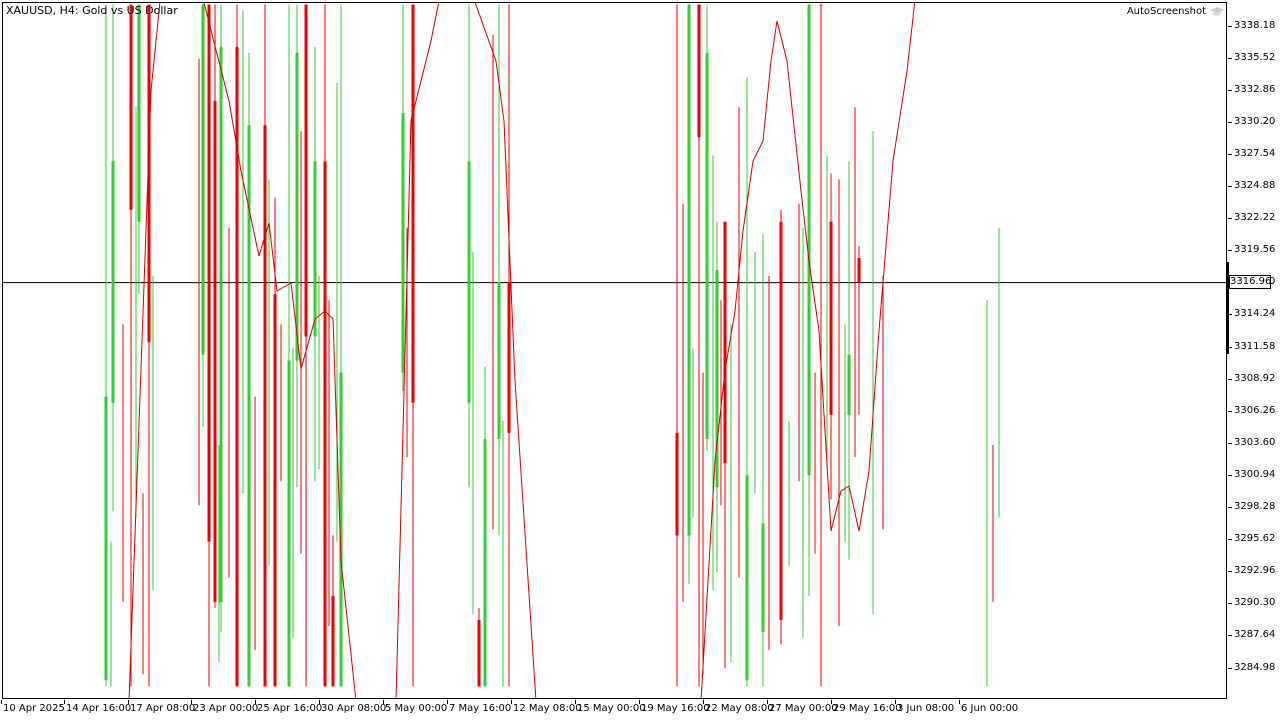  What do you see at coordinates (1255, 250) in the screenshot?
I see `price-axis-label: 3319.56` at bounding box center [1255, 250].